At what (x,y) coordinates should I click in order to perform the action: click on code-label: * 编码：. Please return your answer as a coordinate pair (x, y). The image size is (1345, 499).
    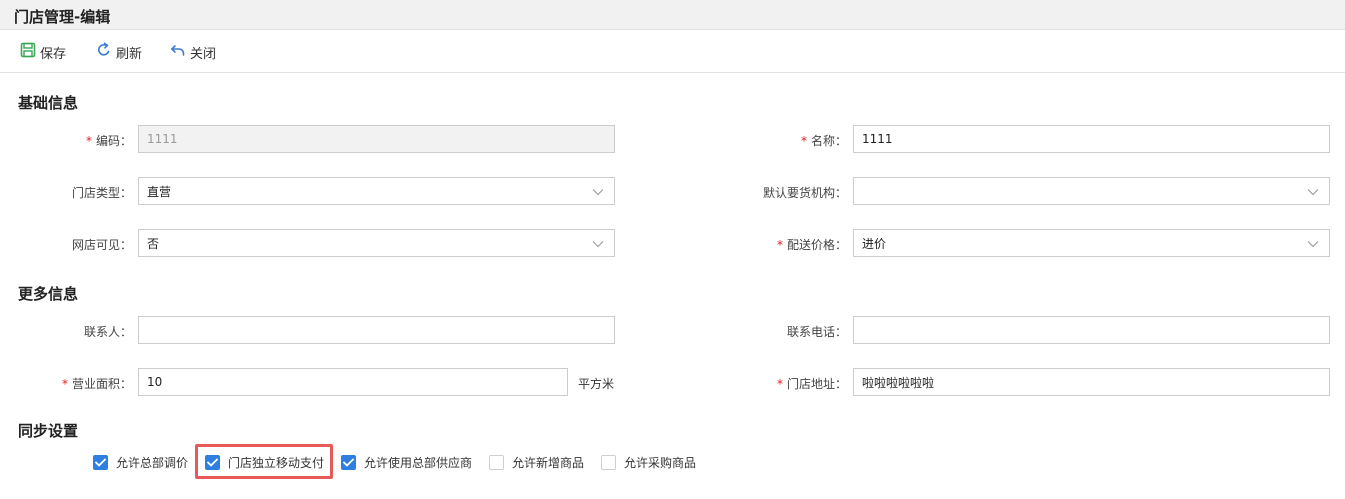
    Looking at the image, I should click on (108, 141).